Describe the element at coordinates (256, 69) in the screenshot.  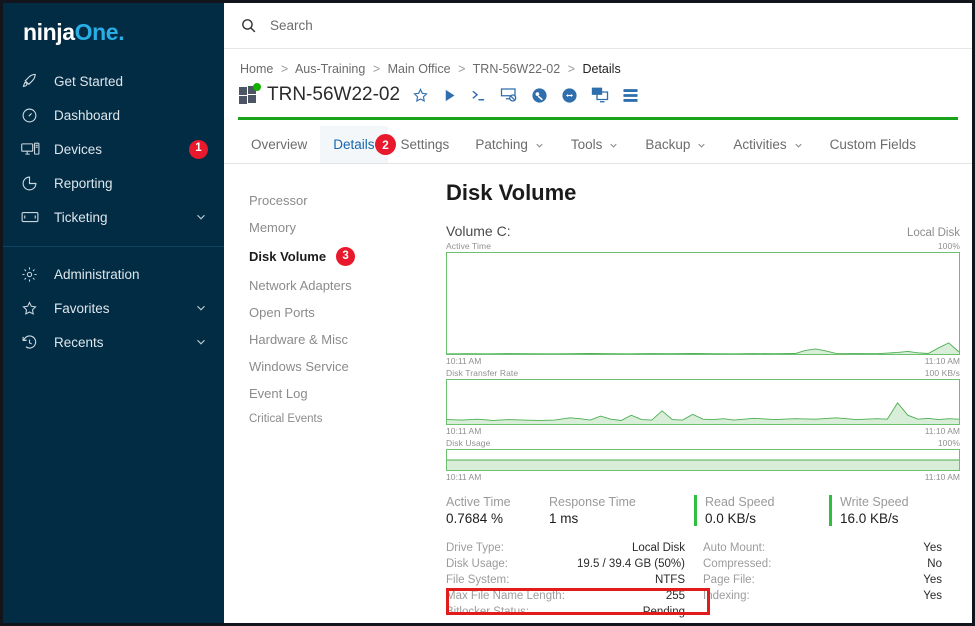
I see `breadcrumb-item-home: Home` at that location.